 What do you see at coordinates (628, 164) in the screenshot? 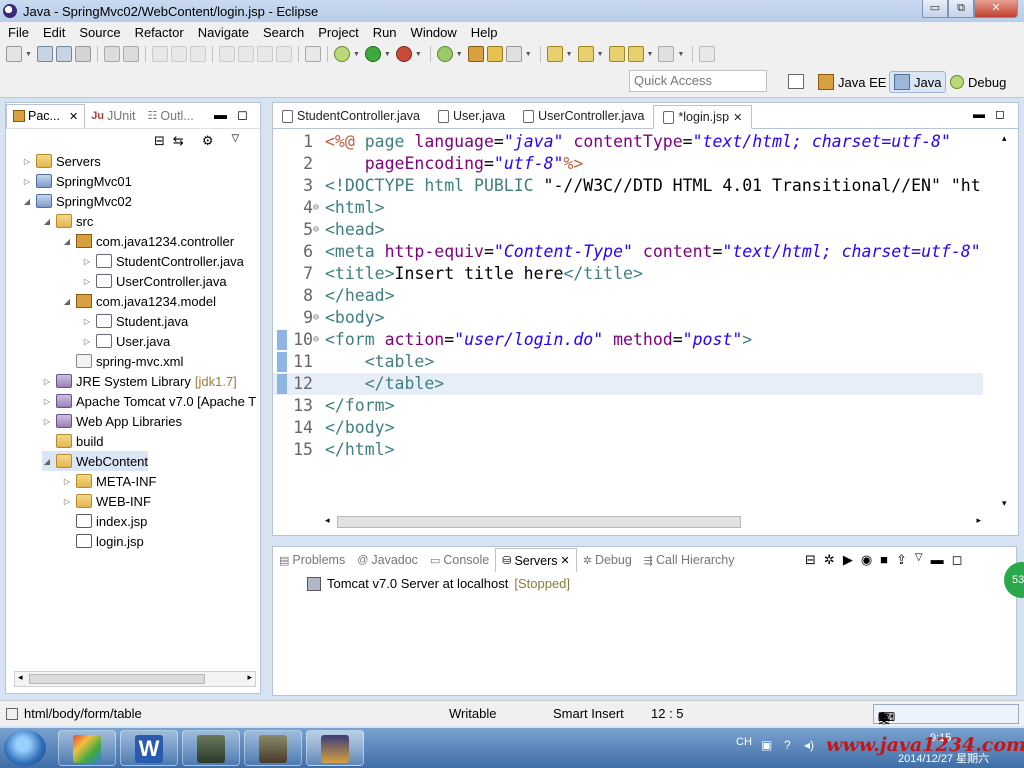
I see `code-line: 2 pageEncoding="utf-8"%>` at bounding box center [628, 164].